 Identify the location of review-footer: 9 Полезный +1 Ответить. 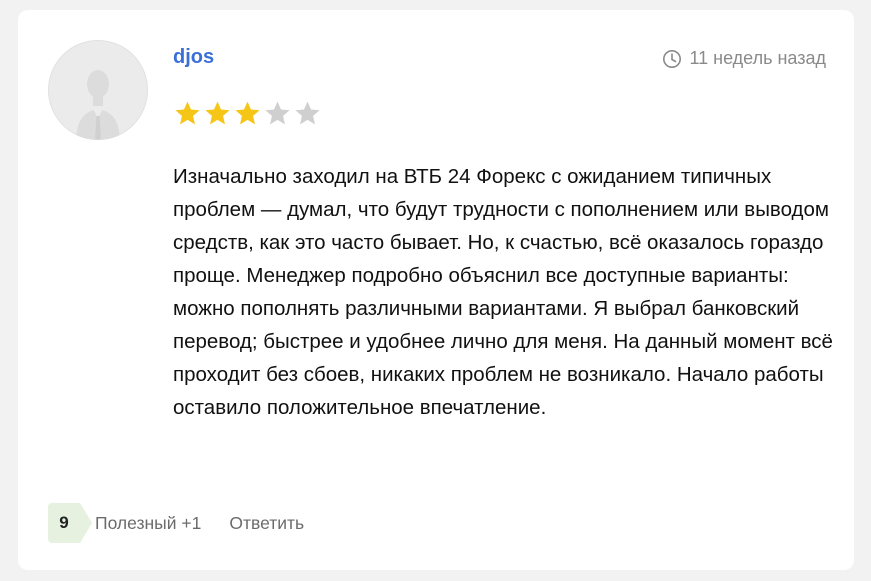
(176, 523).